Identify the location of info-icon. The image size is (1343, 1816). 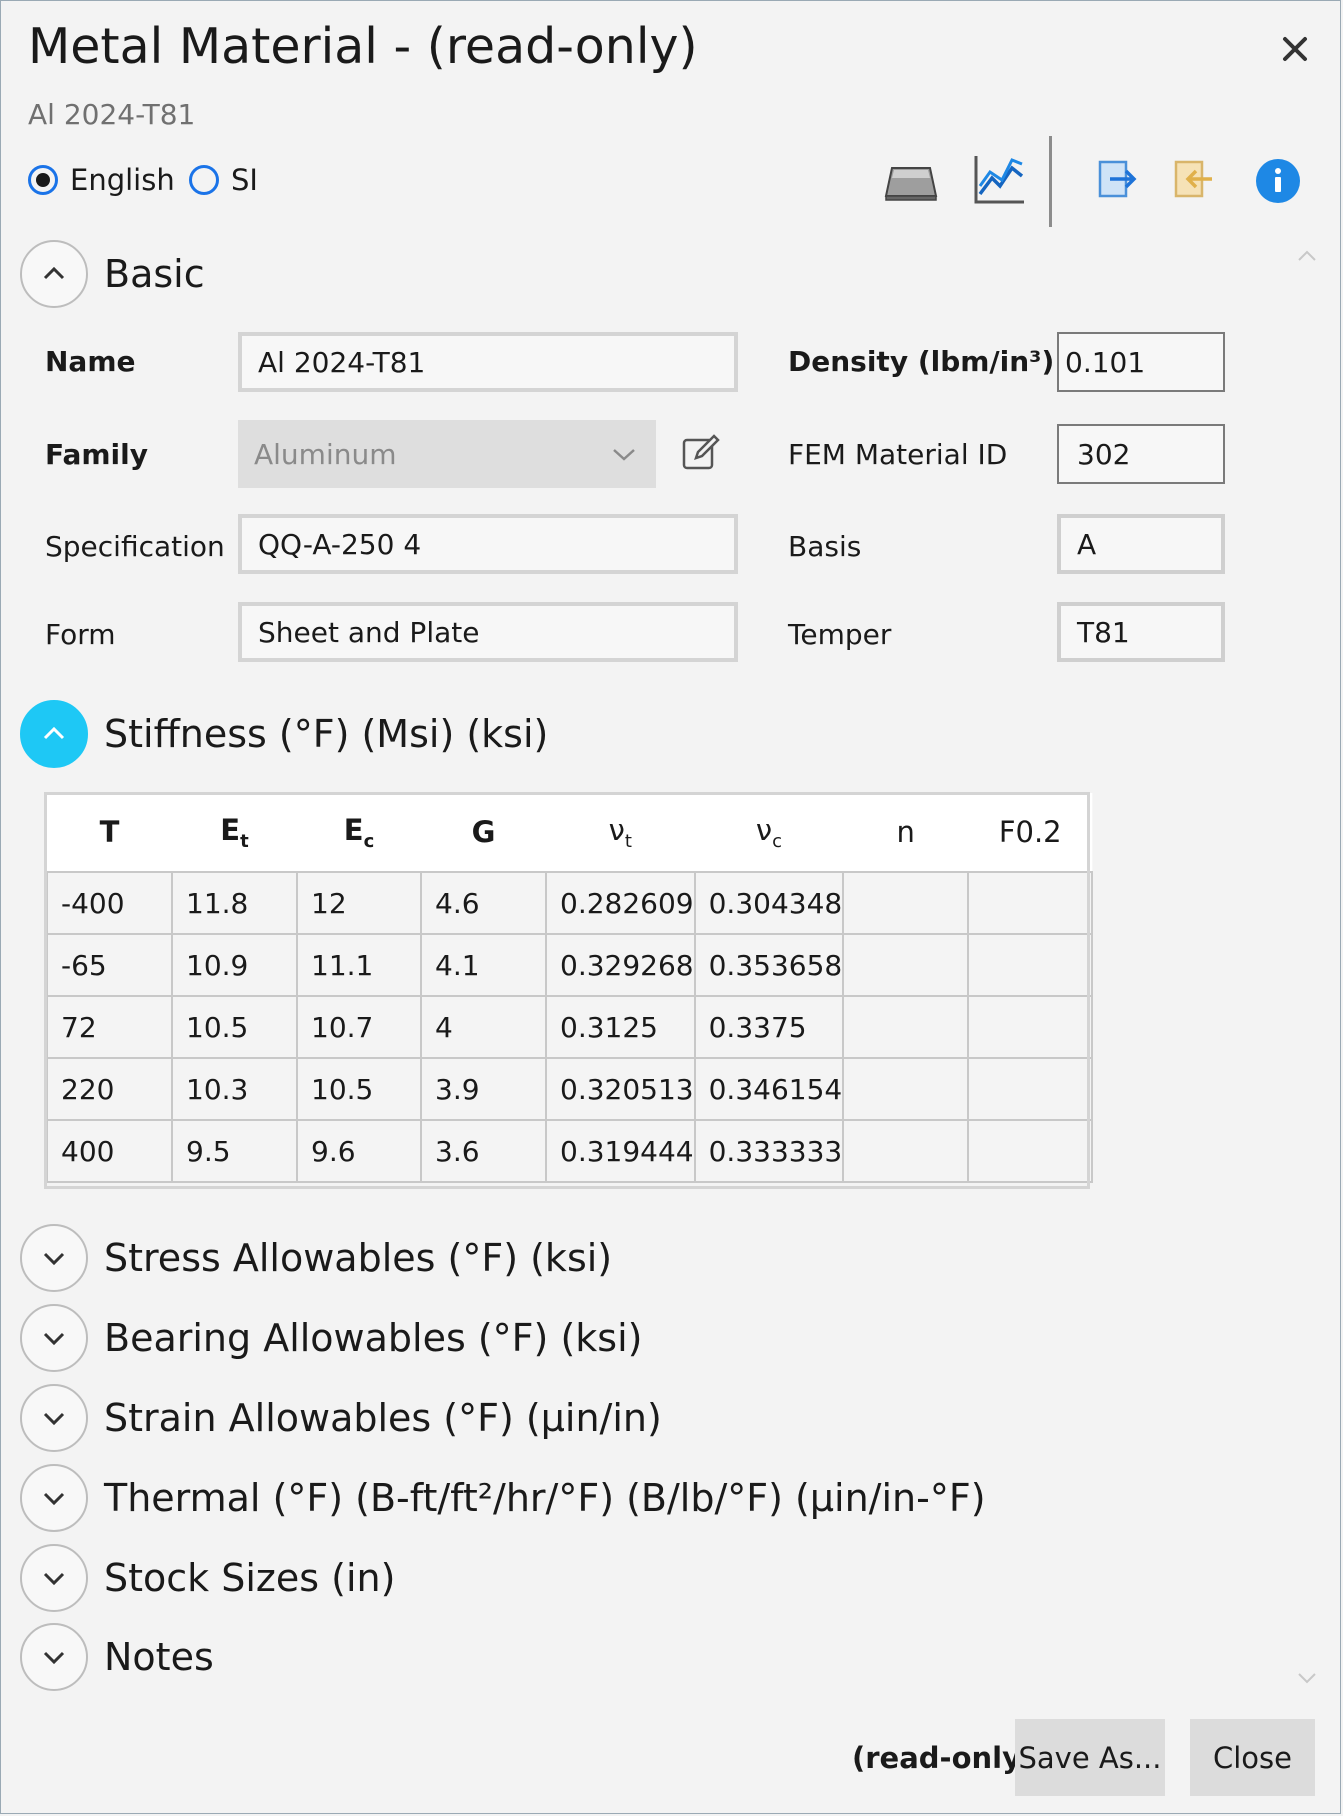
(1278, 180).